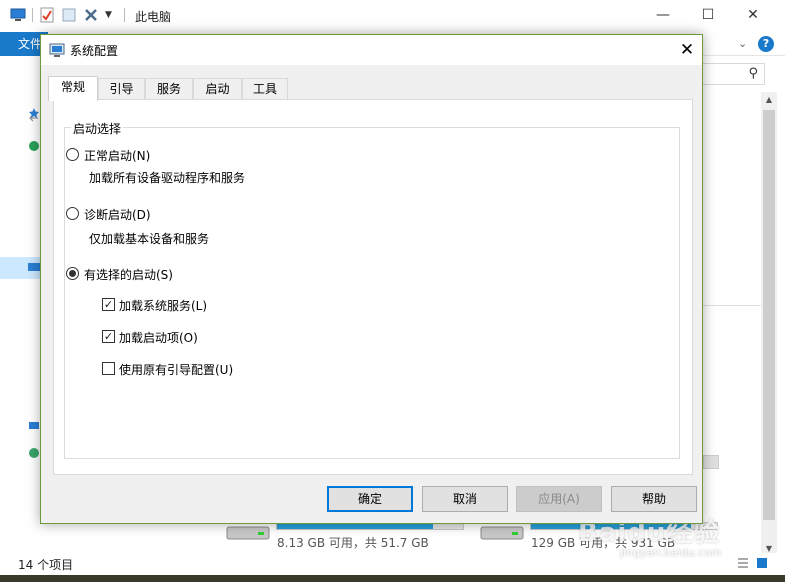 The width and height of the screenshot is (785, 582). Describe the element at coordinates (769, 100) in the screenshot. I see `scroll-up-arrow-icon: ▲` at that location.